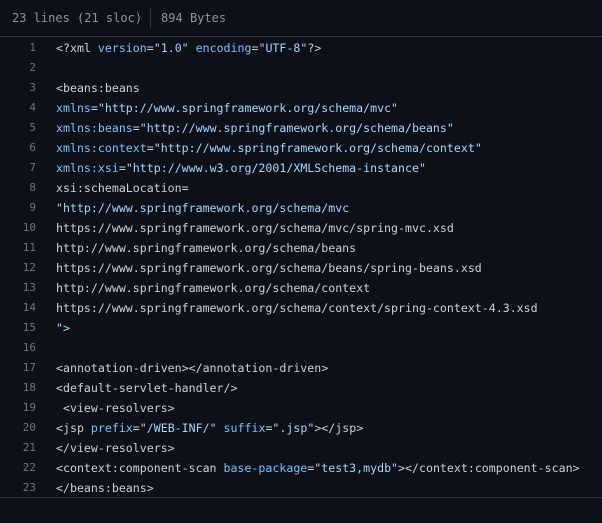 Image resolution: width=602 pixels, height=523 pixels. I want to click on line-number: 14, so click(18, 308).